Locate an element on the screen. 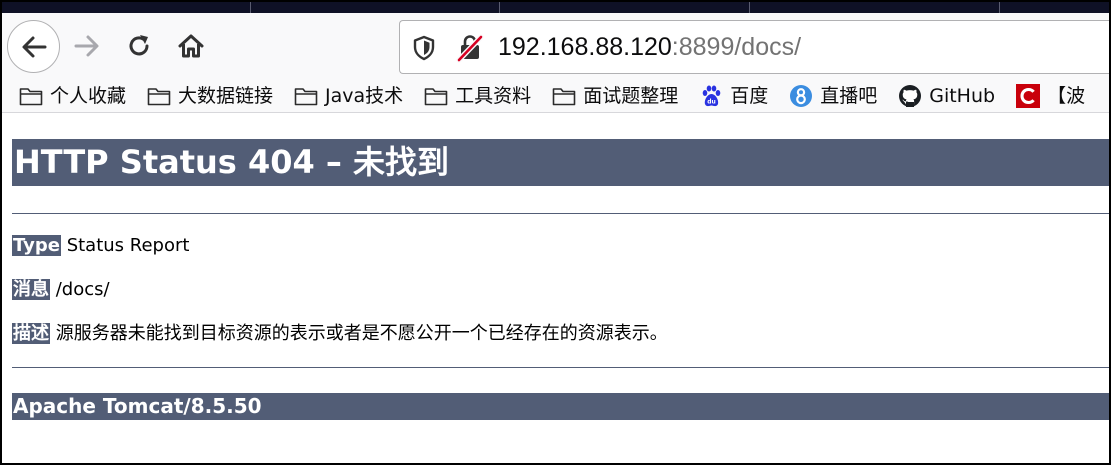  reload-icon is located at coordinates (139, 45).